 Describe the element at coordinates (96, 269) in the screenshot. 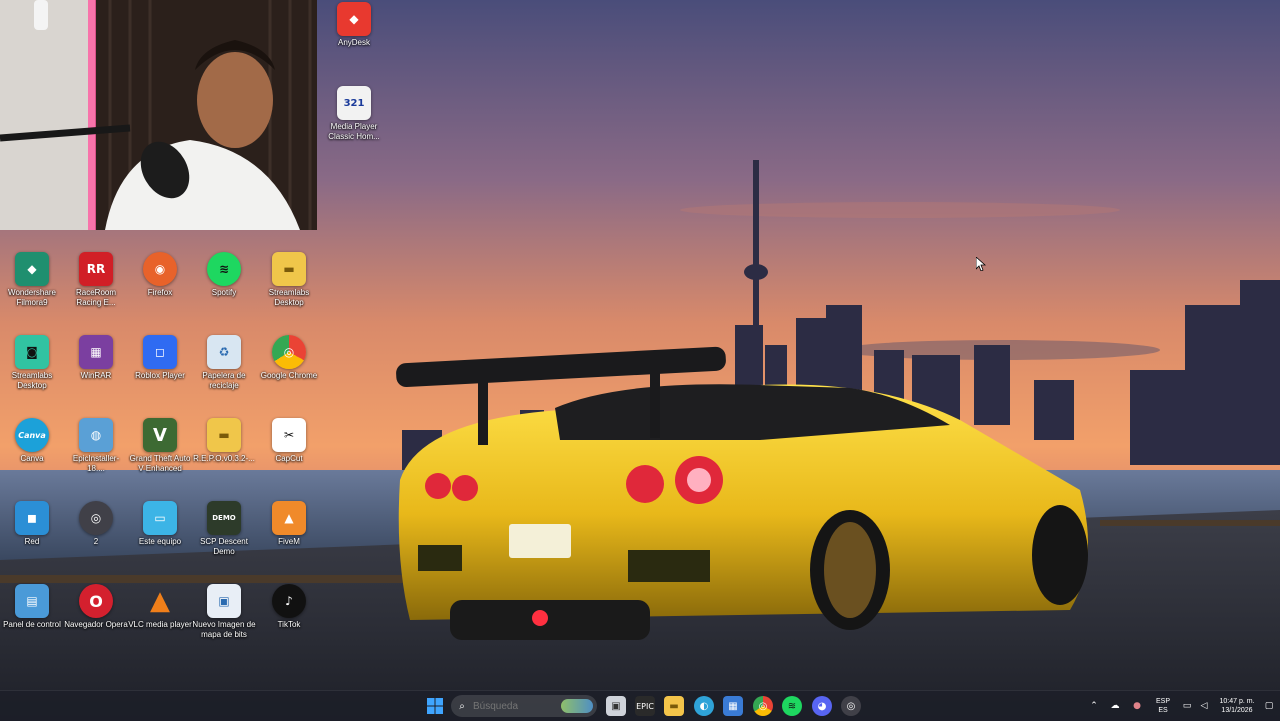

I see `raceroom-icon: RR` at that location.